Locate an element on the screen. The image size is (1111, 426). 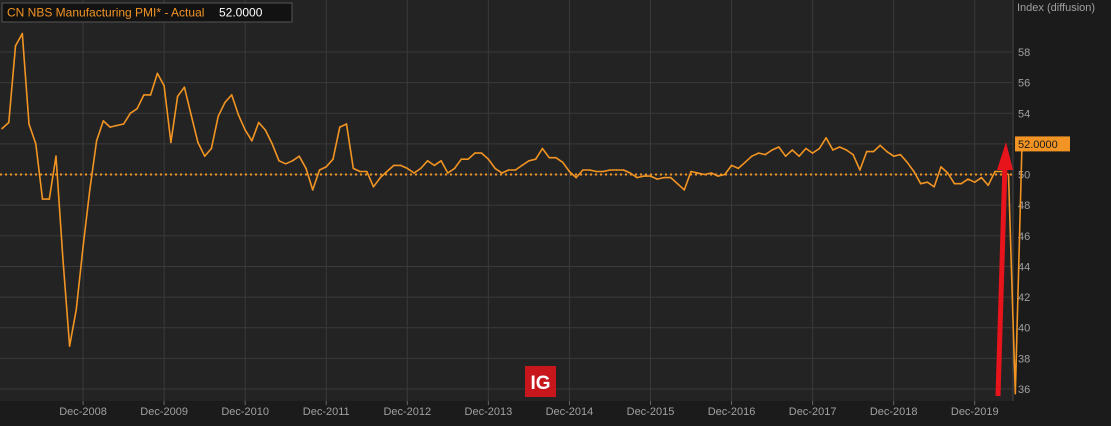
y-tick-label: 58 is located at coordinates (1024, 53).